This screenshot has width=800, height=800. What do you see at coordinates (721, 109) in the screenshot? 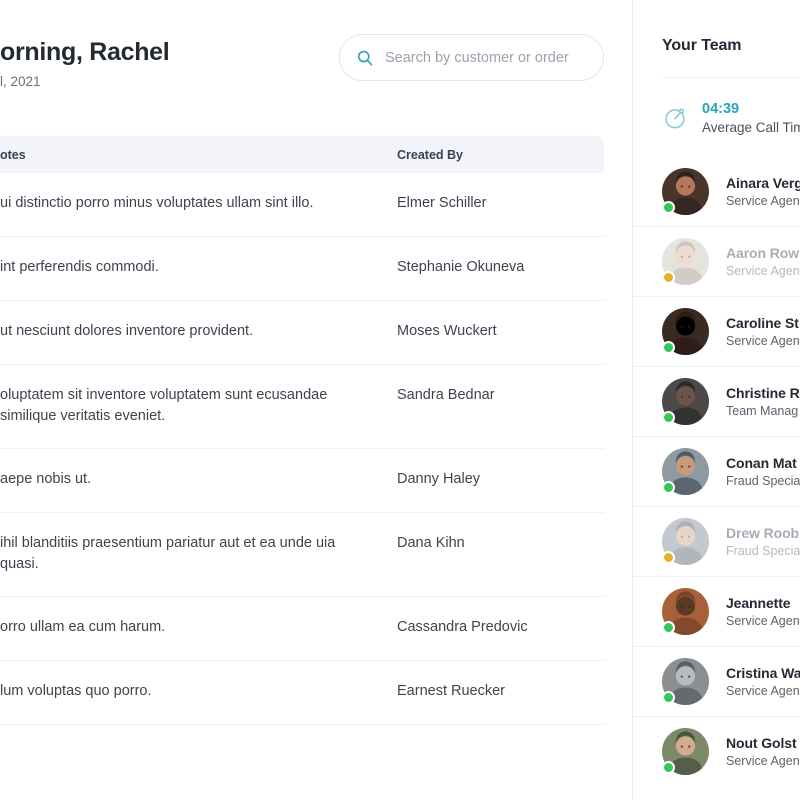
I see `average-call-time-value: 04:39` at bounding box center [721, 109].